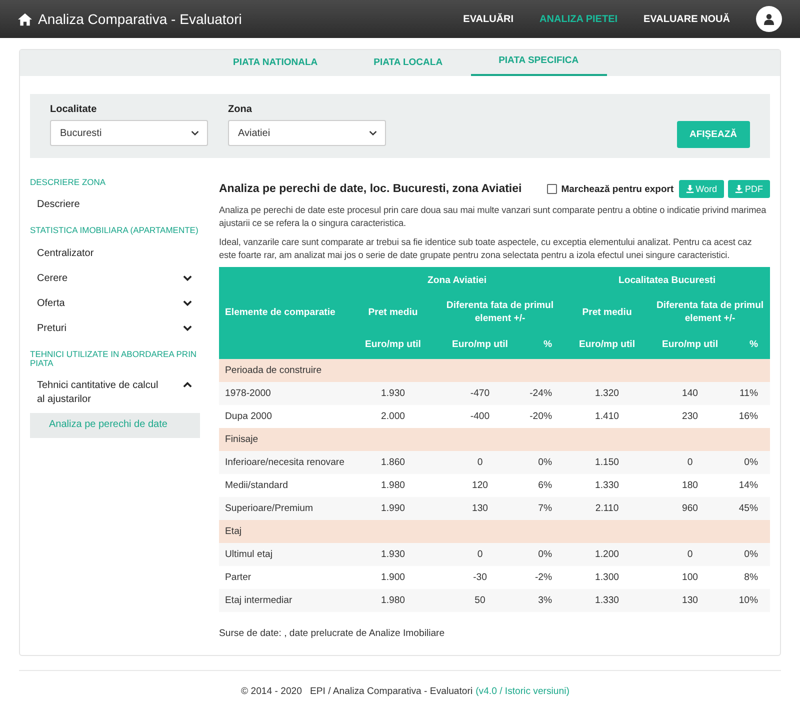 This screenshot has height=727, width=800. I want to click on table-cell: 14%, so click(750, 486).